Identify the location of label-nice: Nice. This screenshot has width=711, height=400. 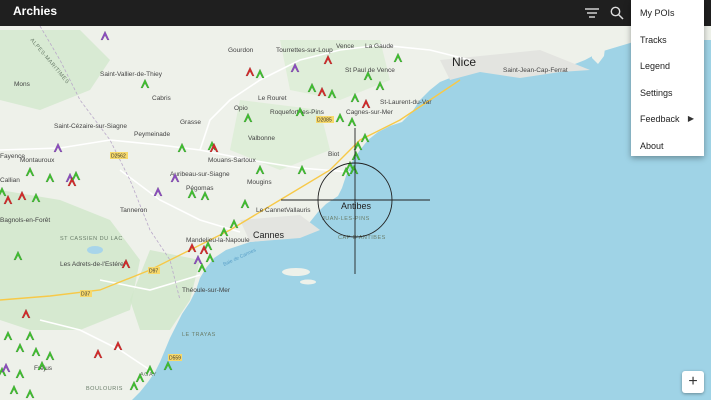
(464, 62).